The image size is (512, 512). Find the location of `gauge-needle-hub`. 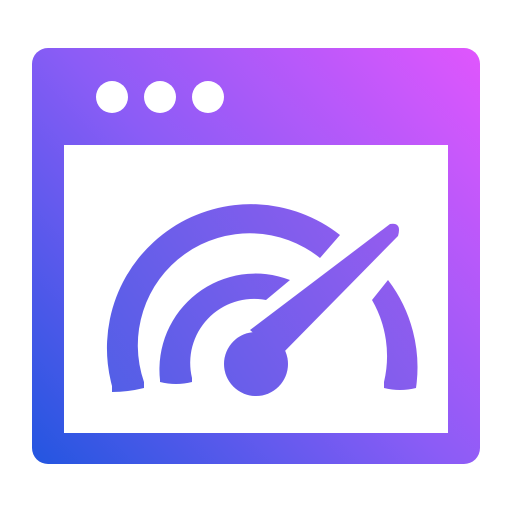

gauge-needle-hub is located at coordinates (256, 364).